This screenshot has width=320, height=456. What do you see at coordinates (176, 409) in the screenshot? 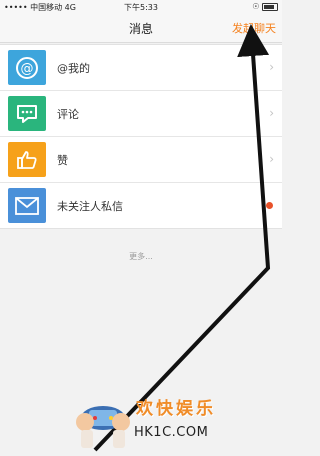
I see `watermark-chinese: 欢快娱乐` at bounding box center [176, 409].